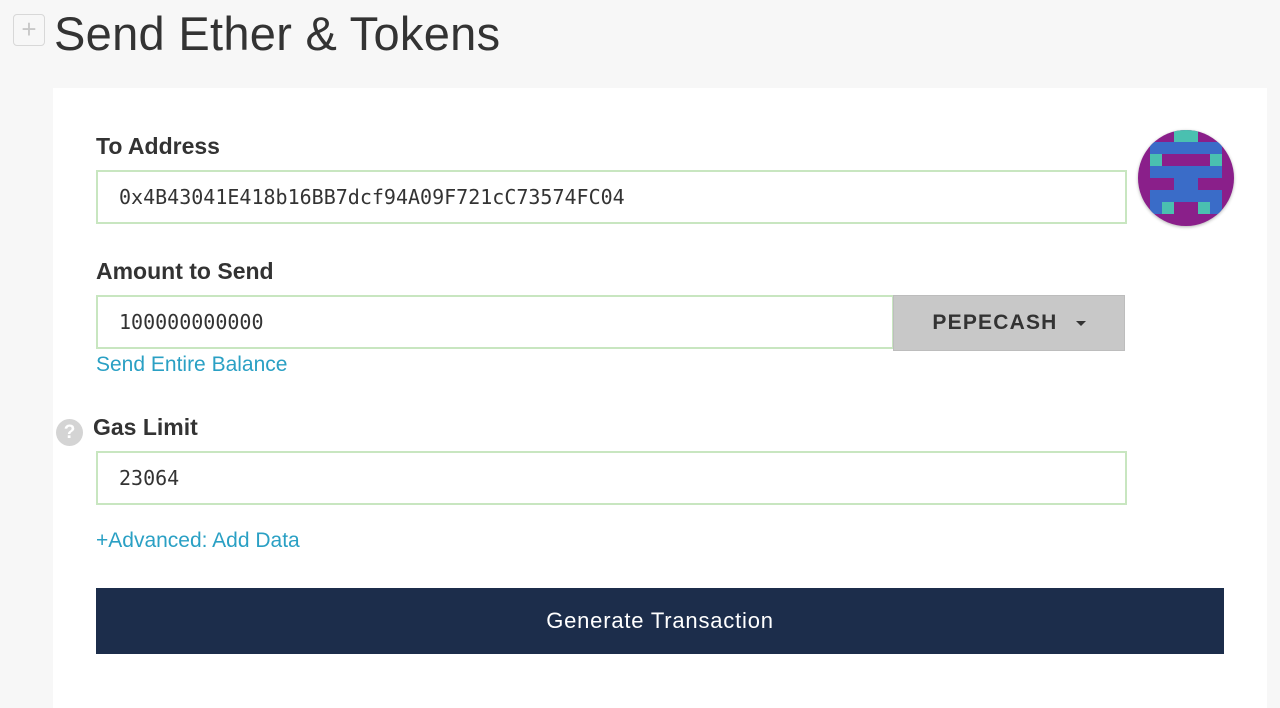 This screenshot has width=1280, height=708. What do you see at coordinates (495, 322) in the screenshot?
I see `amount-input: 100000000000` at bounding box center [495, 322].